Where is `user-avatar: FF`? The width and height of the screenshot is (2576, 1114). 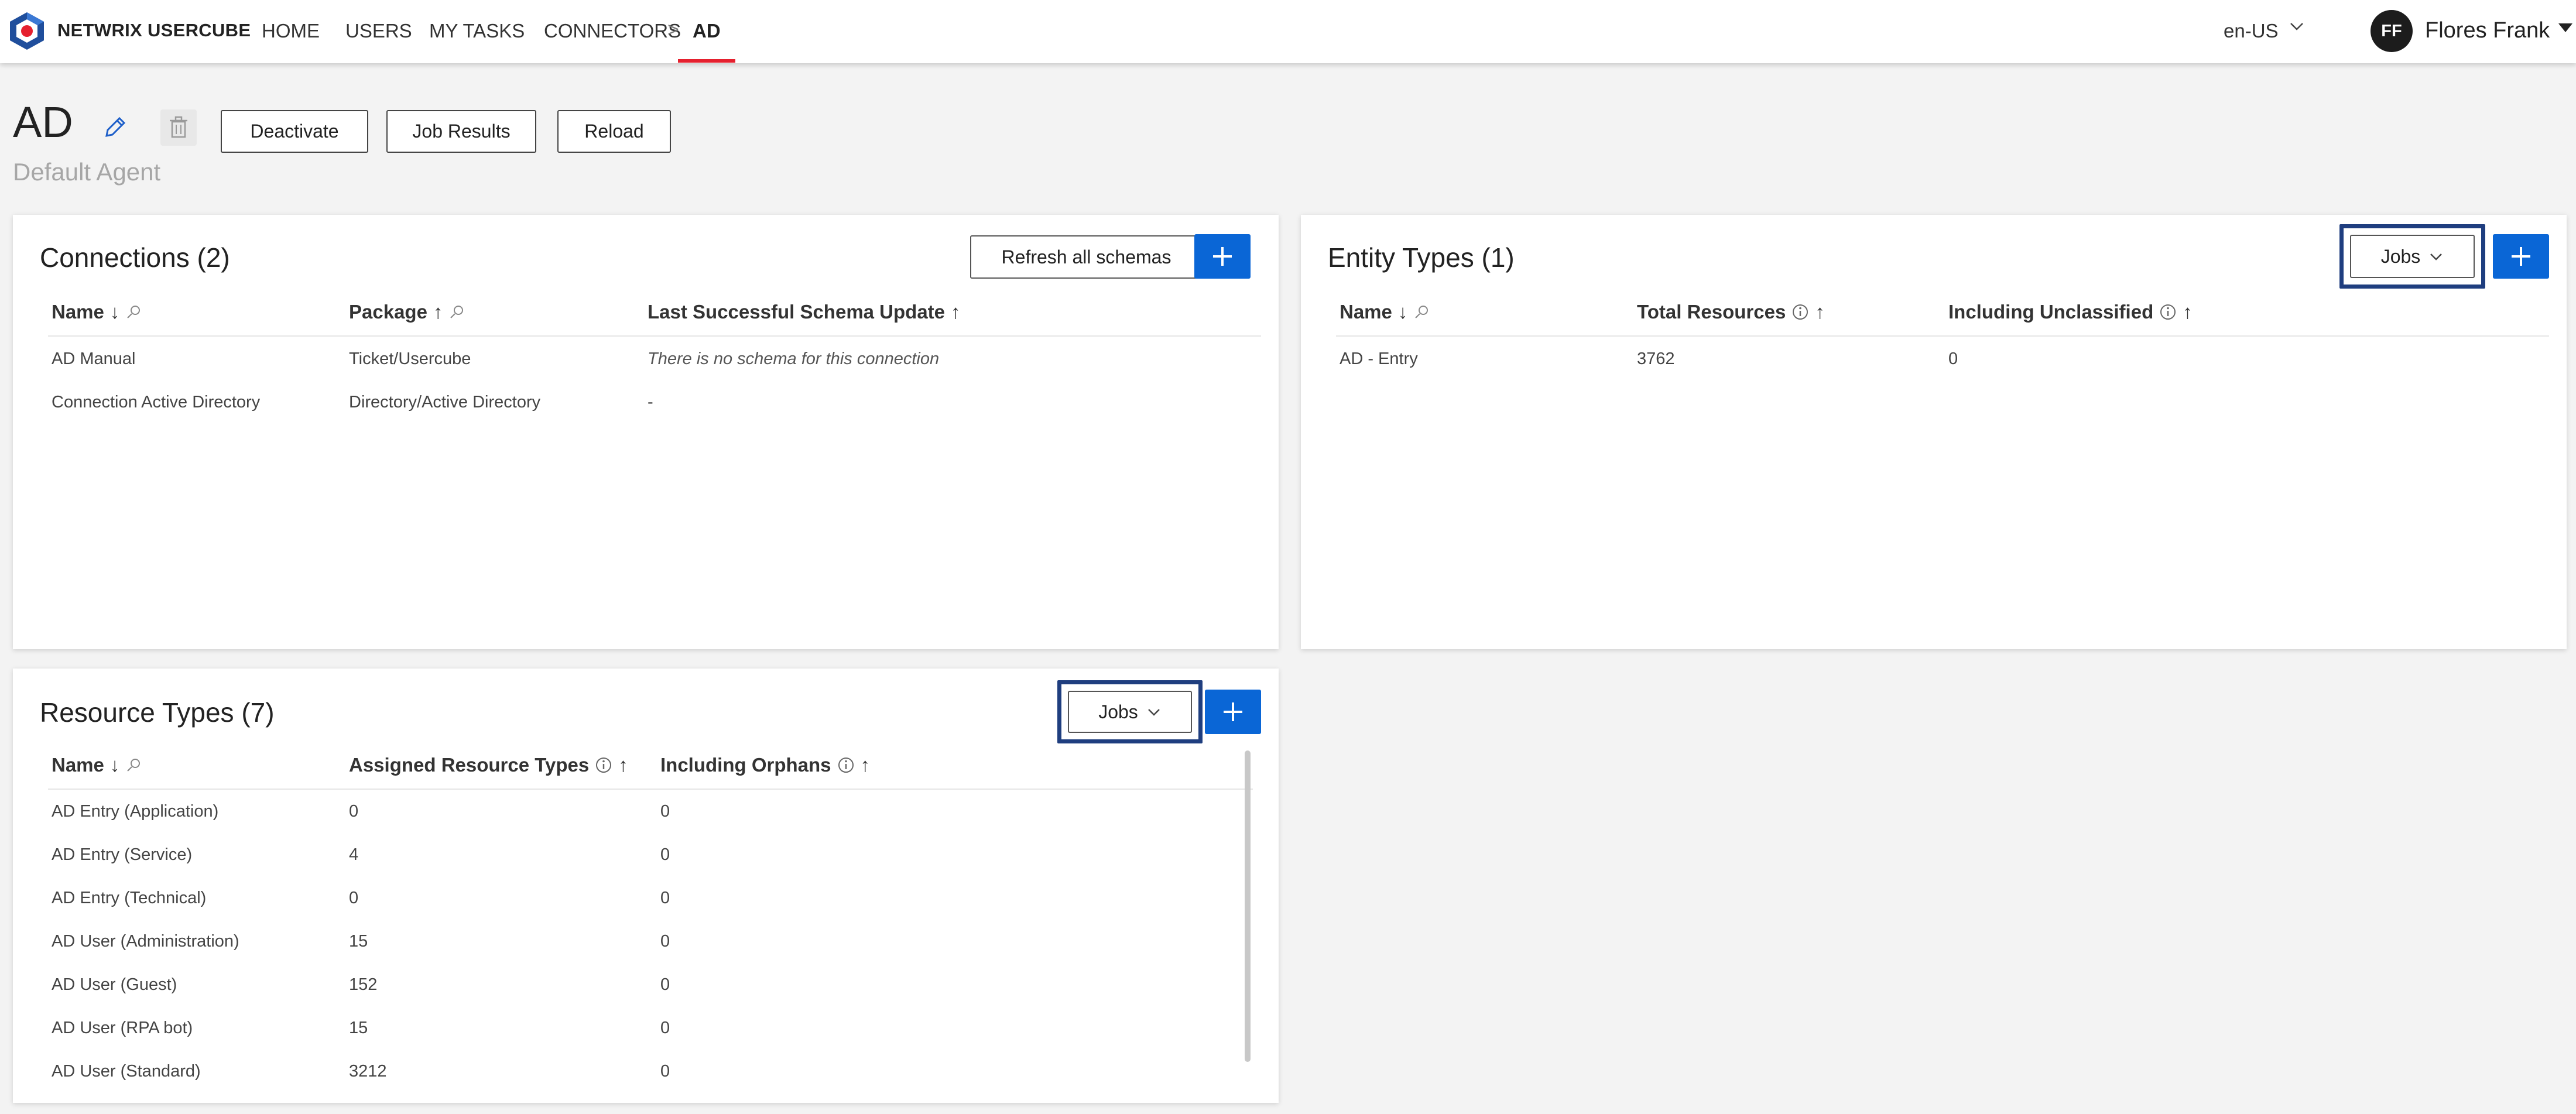
user-avatar: FF is located at coordinates (2392, 31).